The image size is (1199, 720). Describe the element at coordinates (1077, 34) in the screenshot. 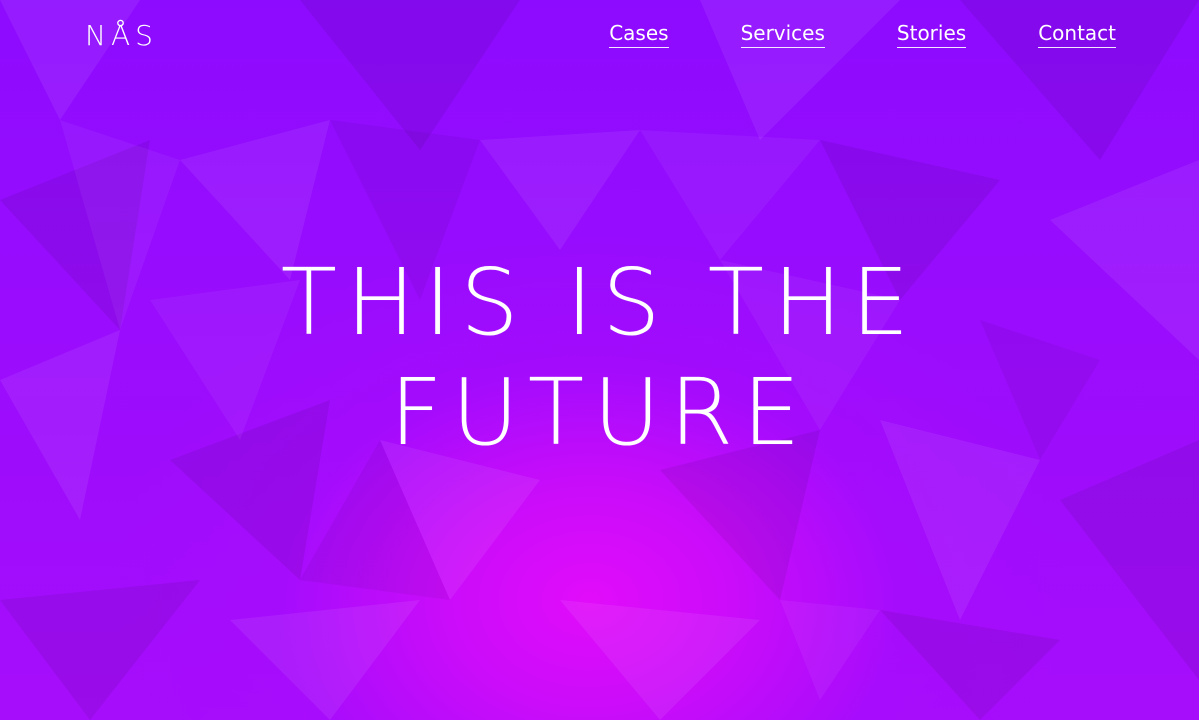

I see `nav-link-contact: Contact` at that location.